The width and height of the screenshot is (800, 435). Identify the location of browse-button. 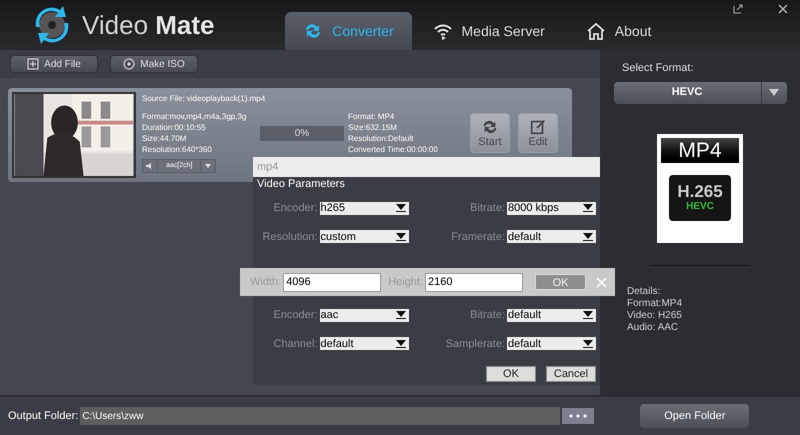
(578, 416).